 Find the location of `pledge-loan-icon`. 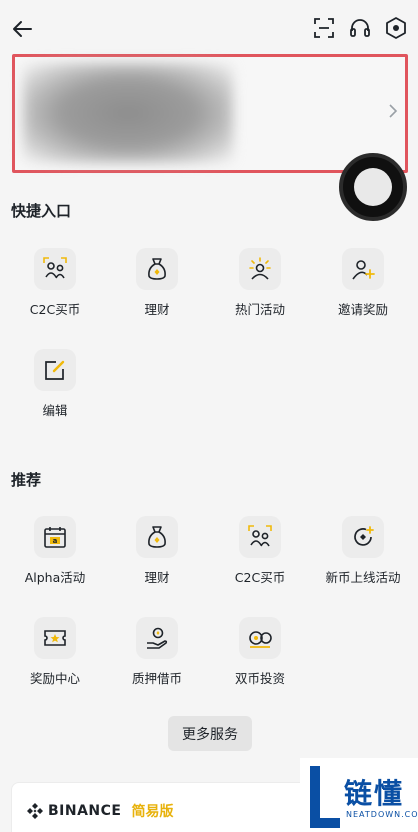

pledge-loan-icon is located at coordinates (157, 638).